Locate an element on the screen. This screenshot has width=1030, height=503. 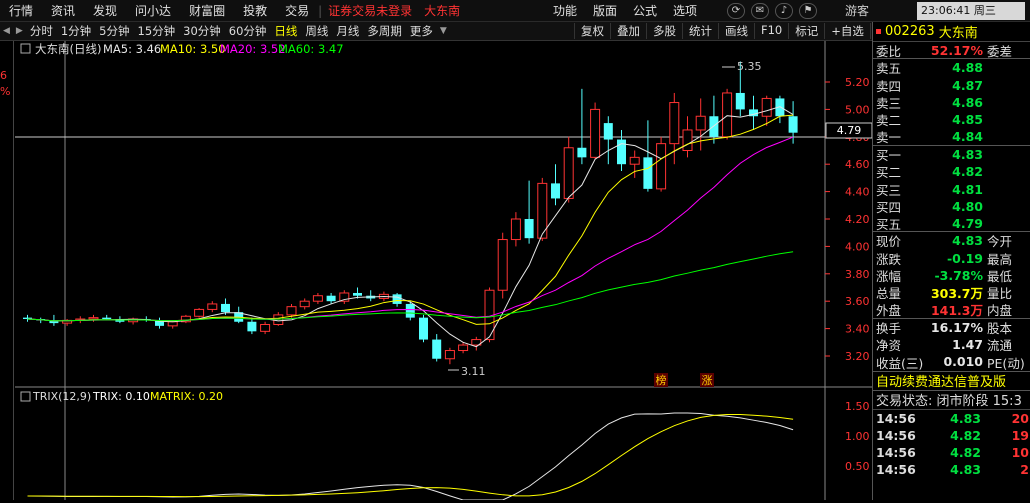
menu-item-options: 选项 is located at coordinates (685, 10).